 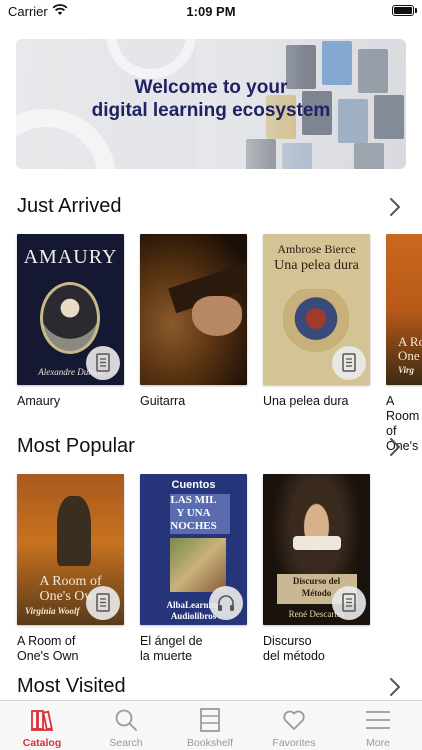 I want to click on cover-title-3: NOCHES, so click(x=193, y=526).